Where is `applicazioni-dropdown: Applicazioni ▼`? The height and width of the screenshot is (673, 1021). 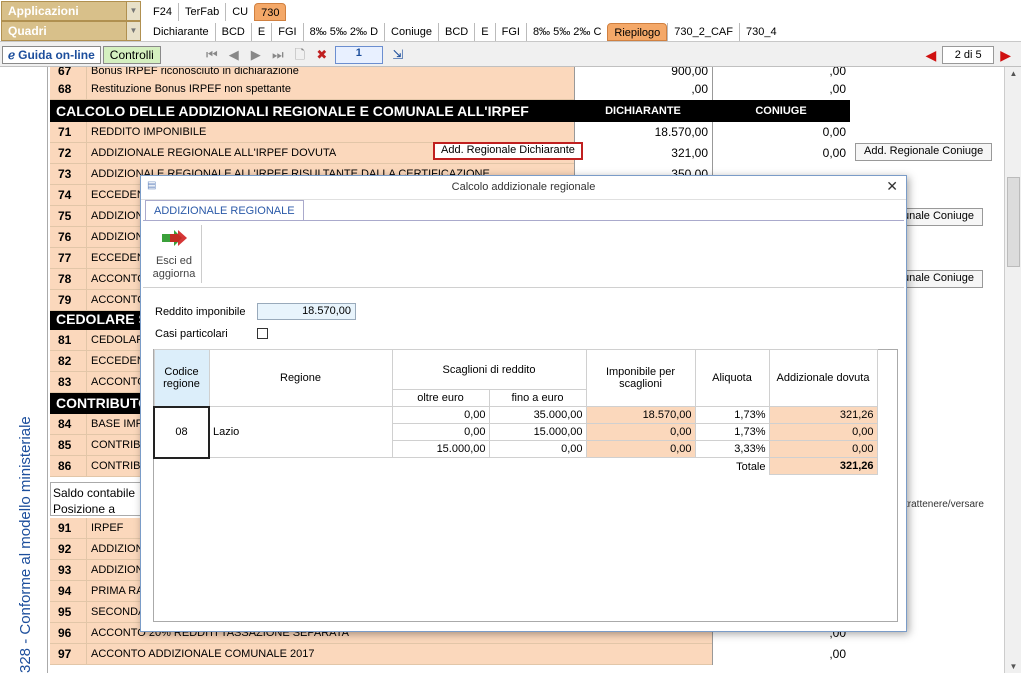
applicazioni-dropdown: Applicazioni ▼ is located at coordinates (71, 10).